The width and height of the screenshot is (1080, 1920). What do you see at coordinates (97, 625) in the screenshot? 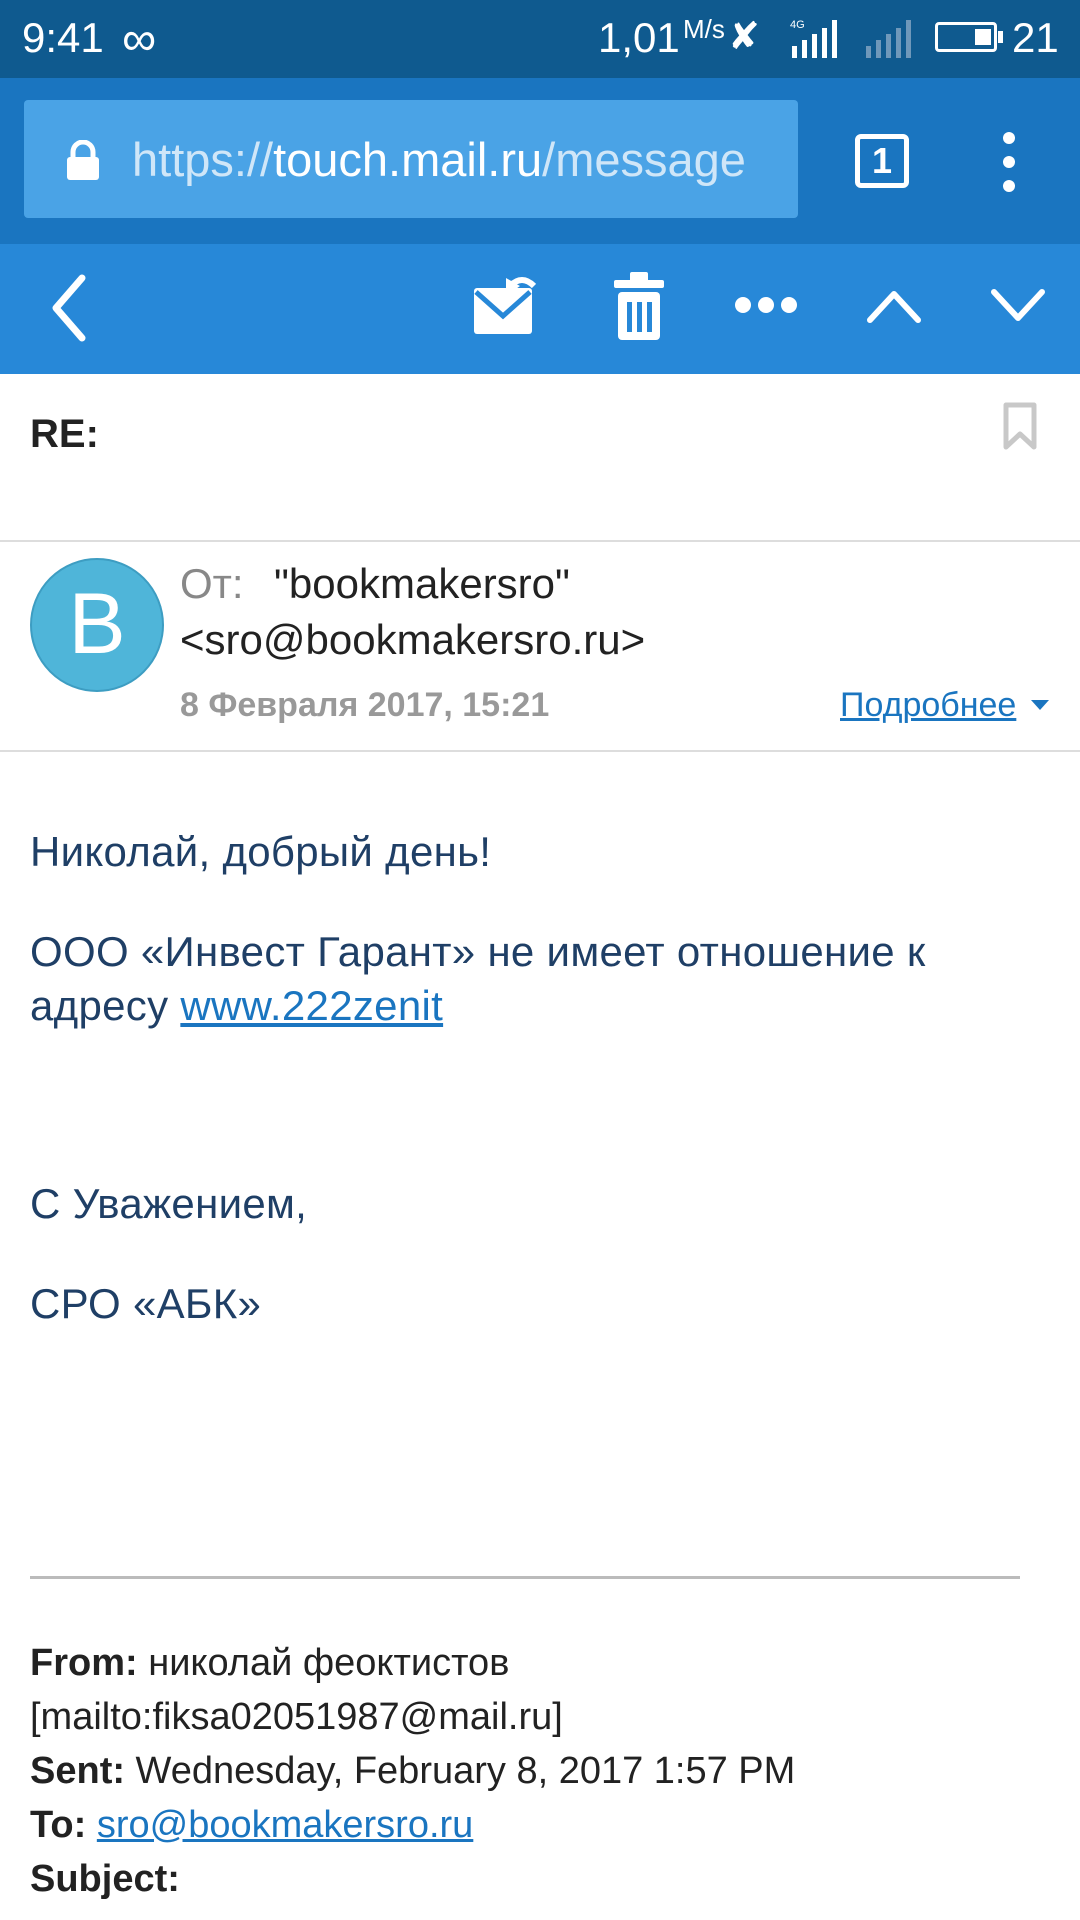
I see `avatar: B` at bounding box center [97, 625].